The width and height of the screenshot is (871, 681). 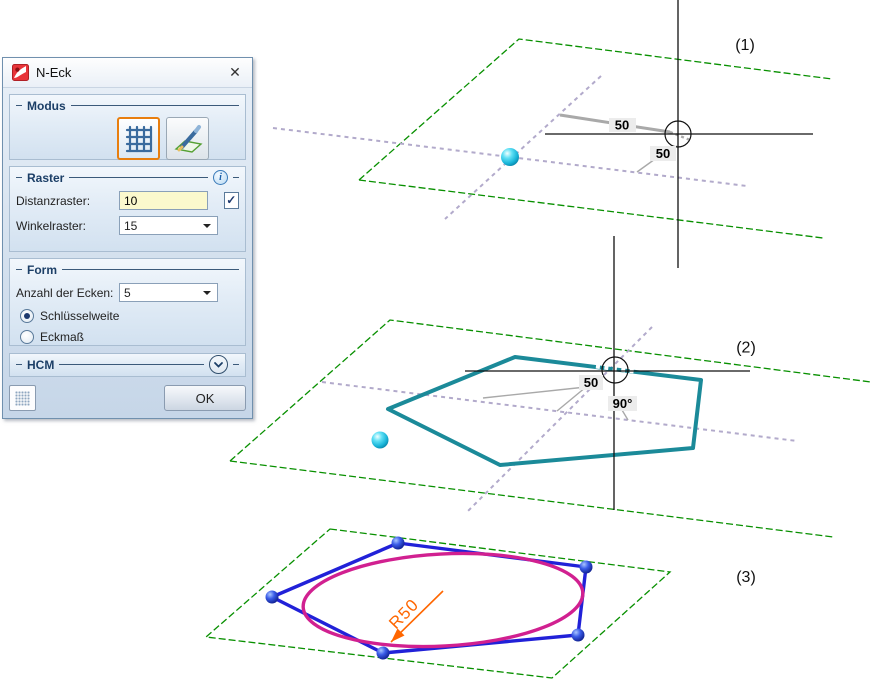 What do you see at coordinates (62, 337) in the screenshot?
I see `radio-eckmass-label: Eckmaß` at bounding box center [62, 337].